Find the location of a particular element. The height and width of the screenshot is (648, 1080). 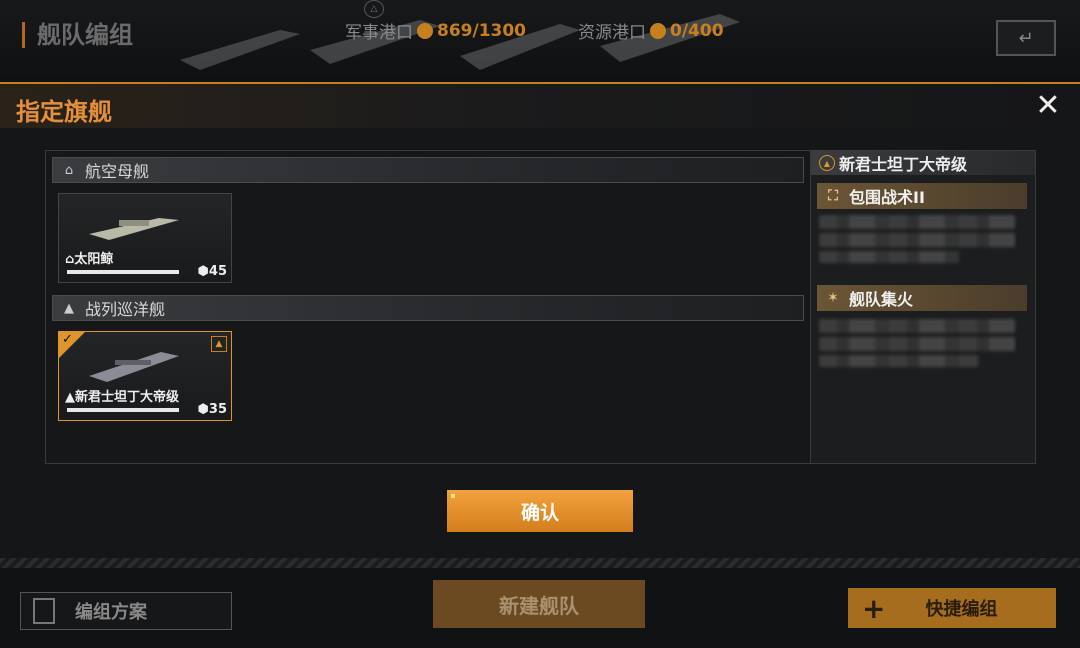

detail-ship-name: 新君士坦丁大帝级 is located at coordinates (903, 164).